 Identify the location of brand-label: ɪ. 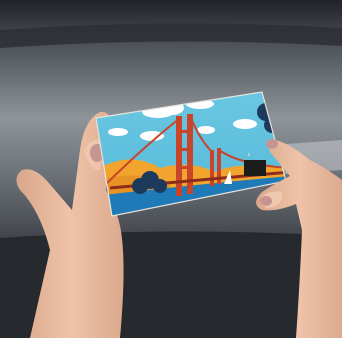
(249, 155).